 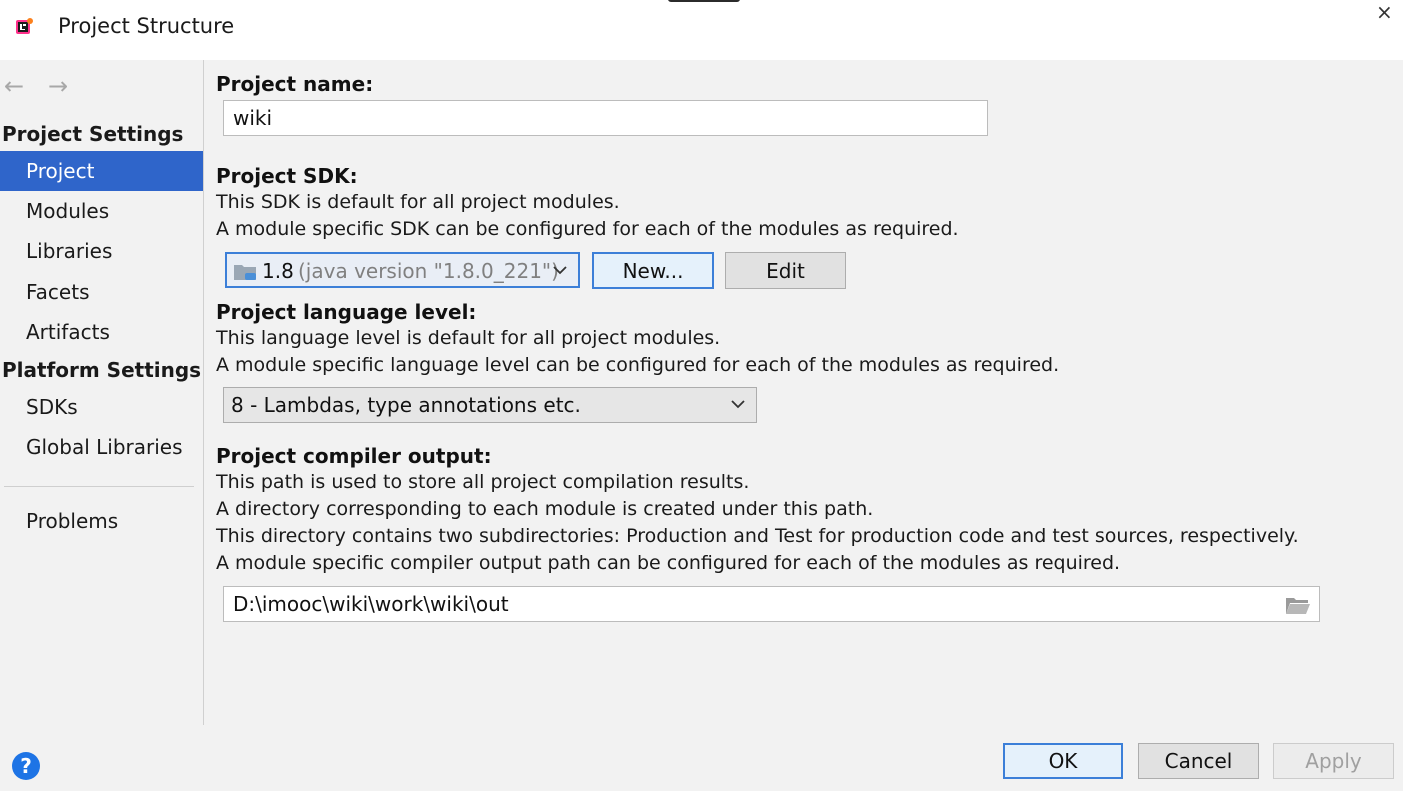 What do you see at coordinates (278, 271) in the screenshot?
I see `sdk-selected-version: 1.8` at bounding box center [278, 271].